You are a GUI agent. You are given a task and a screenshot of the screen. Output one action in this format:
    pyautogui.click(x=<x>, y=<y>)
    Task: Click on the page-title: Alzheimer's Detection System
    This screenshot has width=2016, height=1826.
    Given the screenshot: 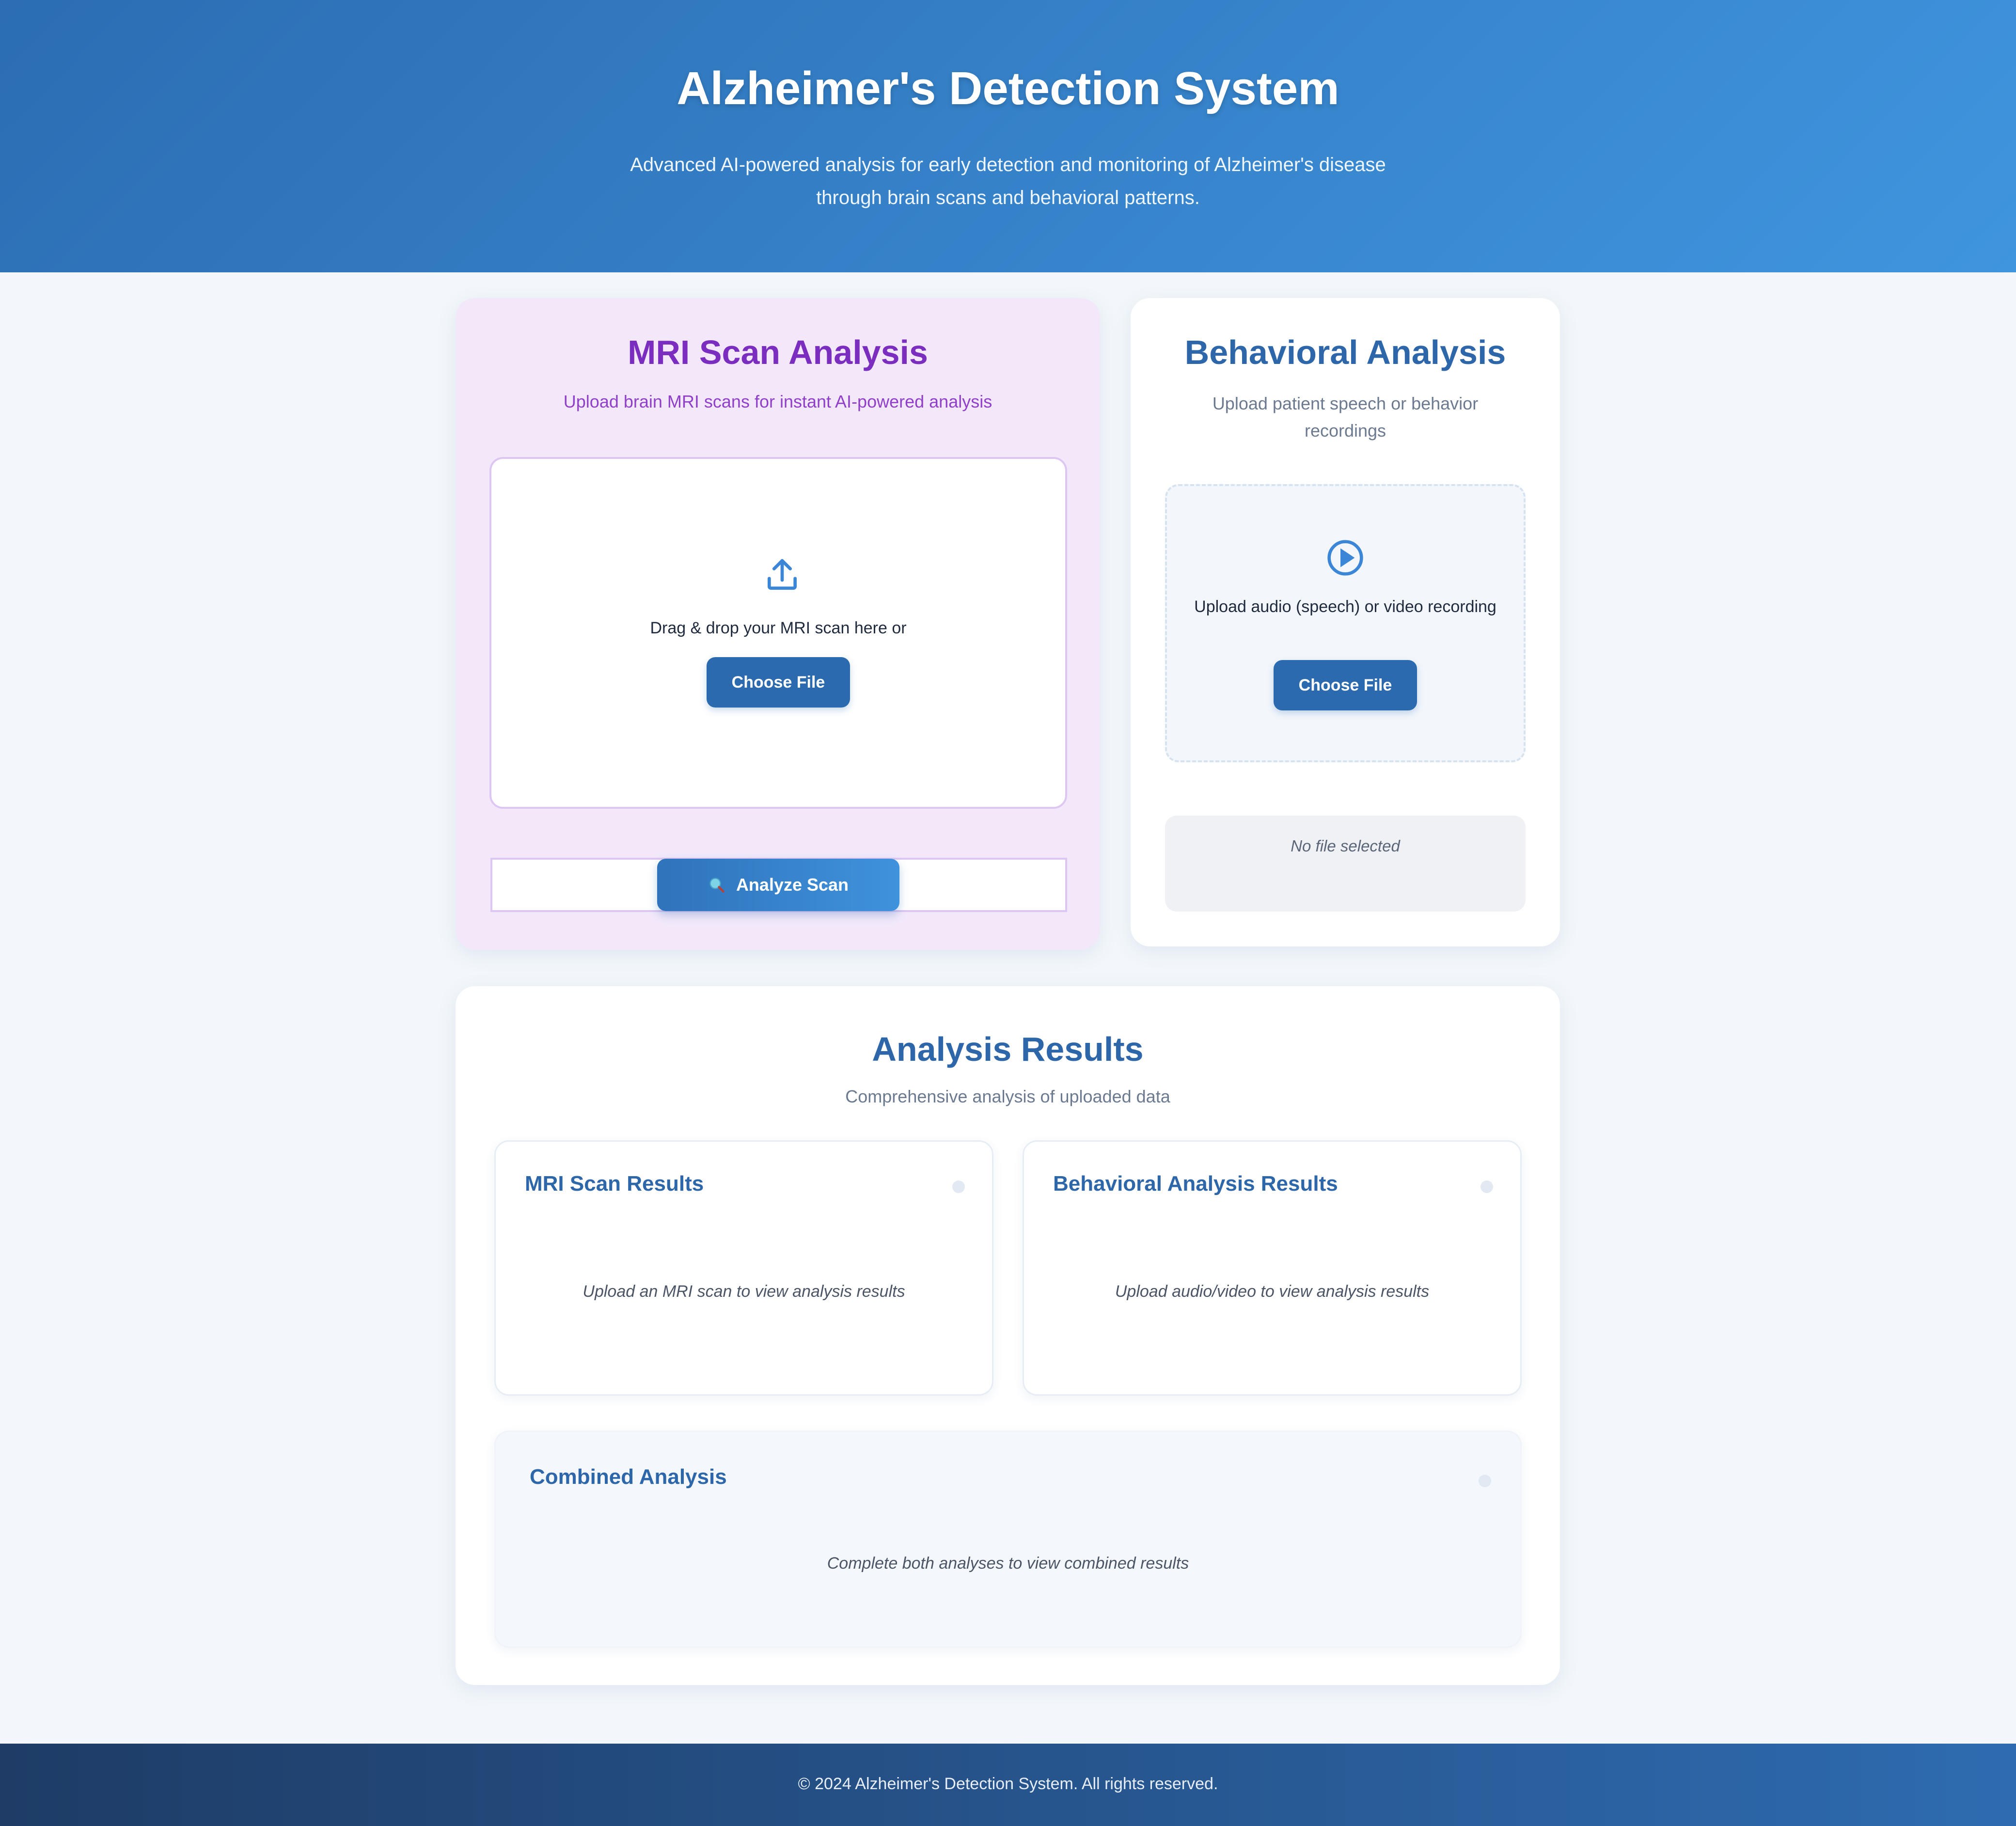 What is the action you would take?
    pyautogui.click(x=1008, y=89)
    